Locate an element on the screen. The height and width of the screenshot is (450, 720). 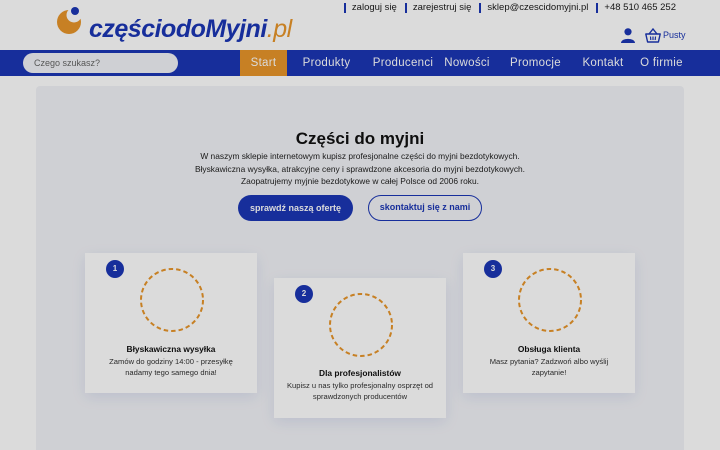
nav-producers: Producenci is located at coordinates (403, 63).